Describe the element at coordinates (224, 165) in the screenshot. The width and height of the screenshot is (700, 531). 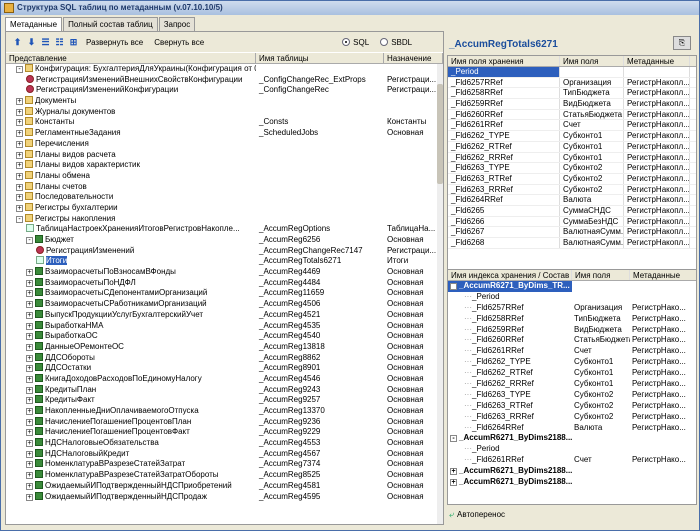
I see `tree-row: + Планы видов характеристик` at that location.